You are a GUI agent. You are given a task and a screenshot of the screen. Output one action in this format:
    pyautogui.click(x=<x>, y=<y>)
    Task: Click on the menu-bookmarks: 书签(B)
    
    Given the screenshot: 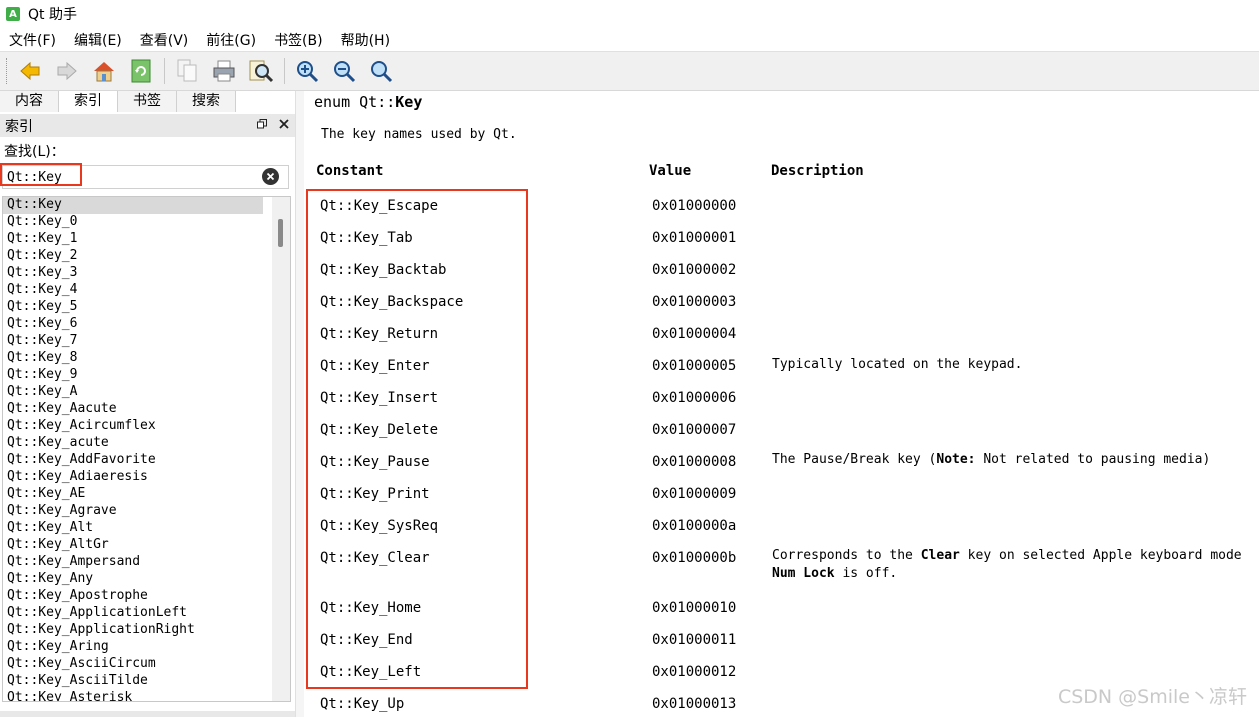 What is the action you would take?
    pyautogui.click(x=298, y=40)
    